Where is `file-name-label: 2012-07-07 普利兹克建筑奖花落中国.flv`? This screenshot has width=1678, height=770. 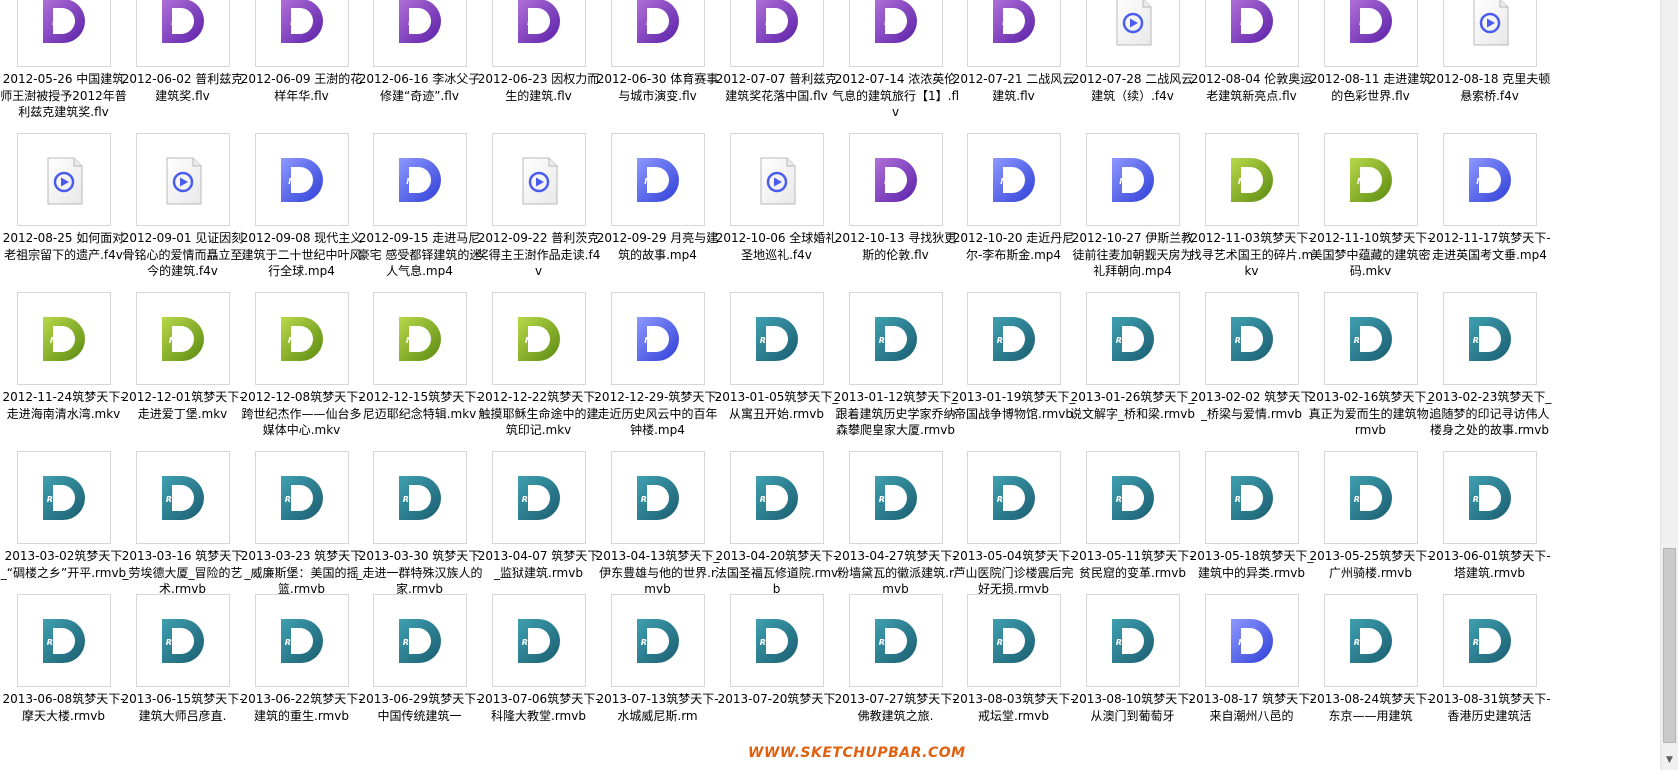 file-name-label: 2012-07-07 普利兹克建筑奖花落中国.flv is located at coordinates (776, 87).